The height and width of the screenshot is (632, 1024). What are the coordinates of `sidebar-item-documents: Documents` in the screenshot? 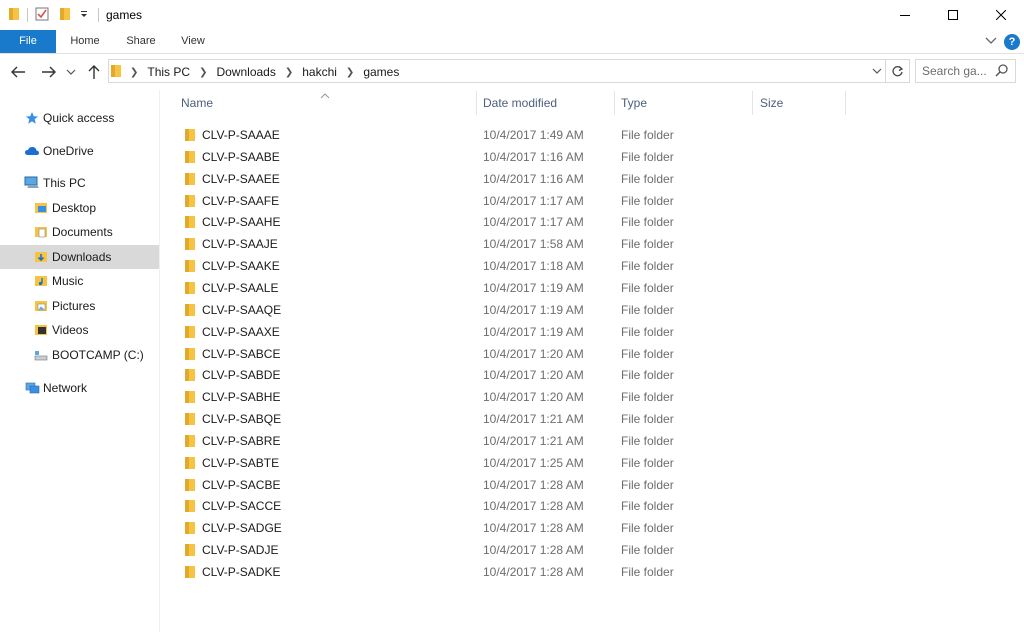 It's located at (79, 232).